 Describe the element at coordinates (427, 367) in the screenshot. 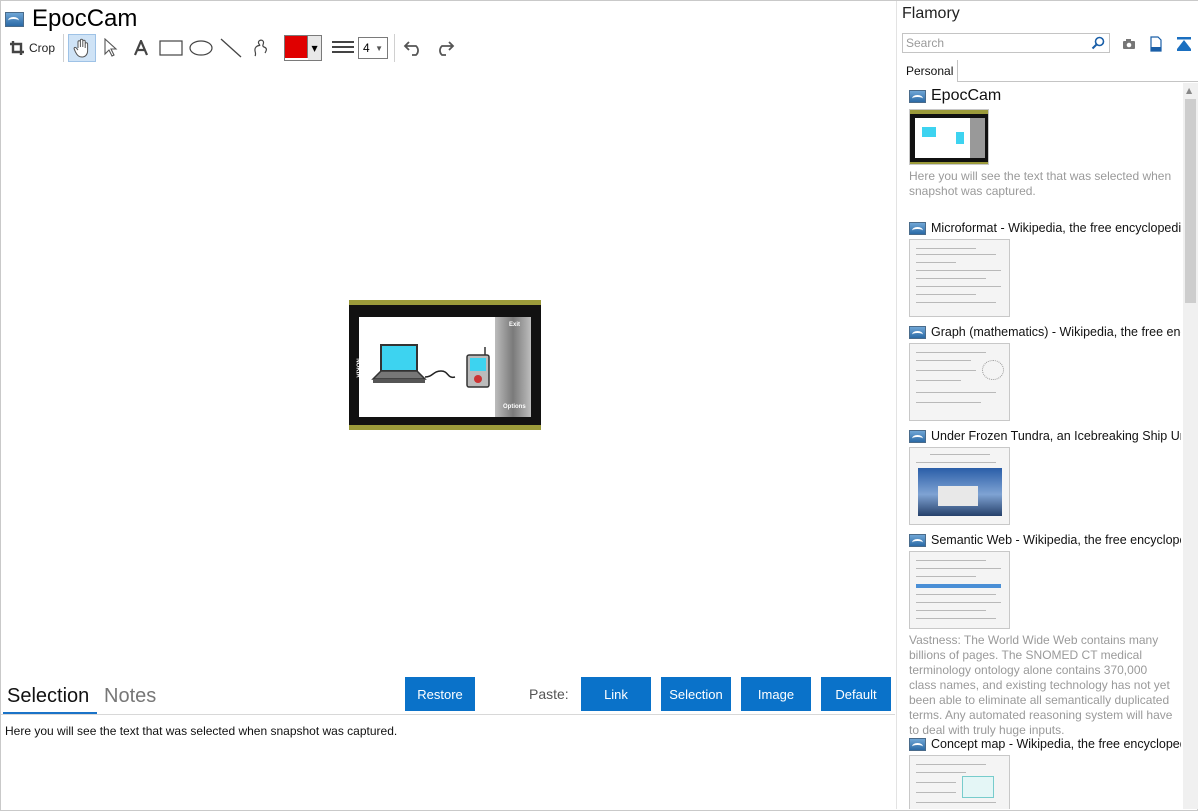

I see `phone-screen` at that location.